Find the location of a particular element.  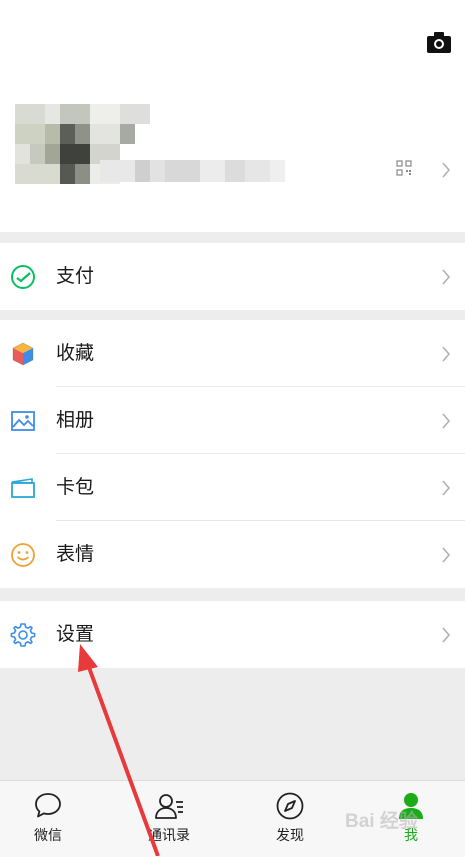

watermark: Bai 经验 is located at coordinates (381, 821).